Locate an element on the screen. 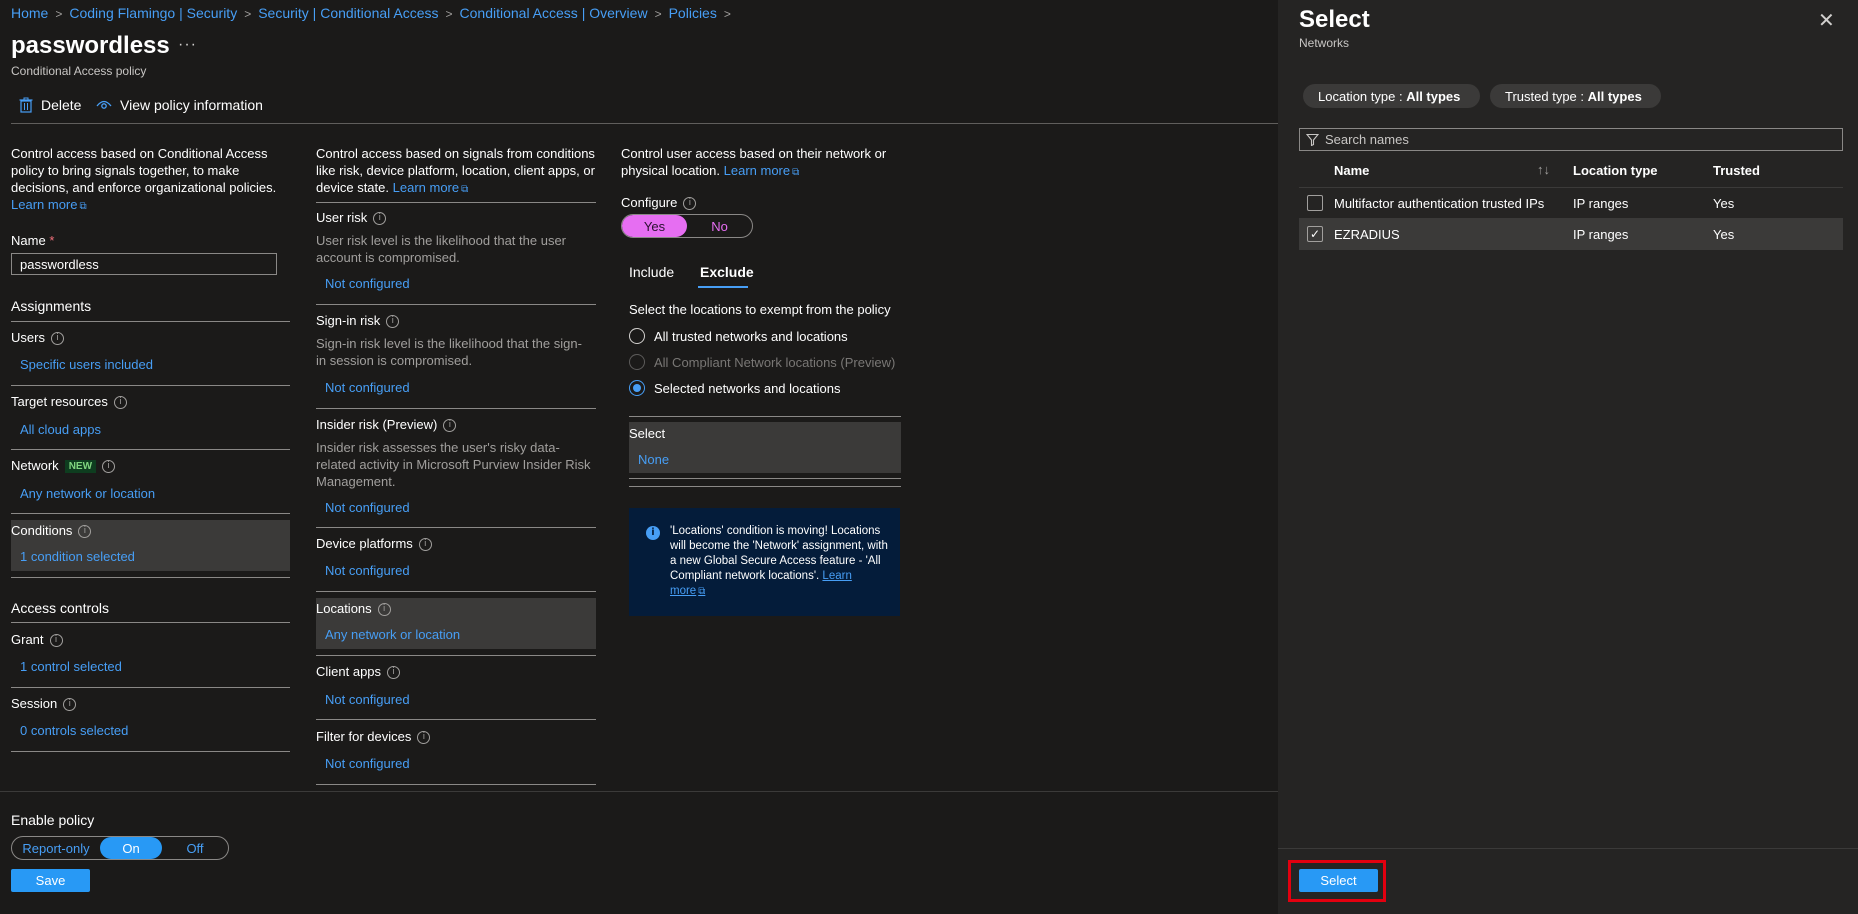 This screenshot has height=914, width=1858. configure-no-option: No is located at coordinates (719, 226).